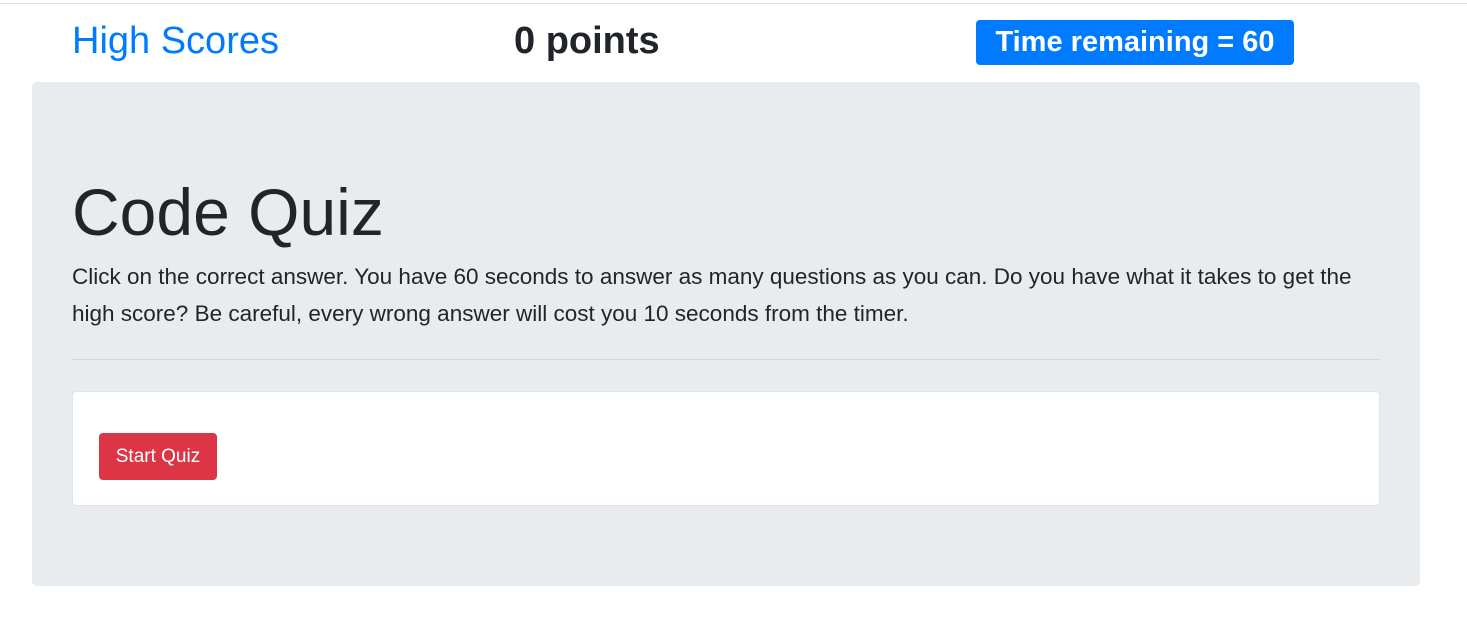 The image size is (1467, 623). What do you see at coordinates (175, 41) in the screenshot?
I see `high-scores-link: High Scores` at bounding box center [175, 41].